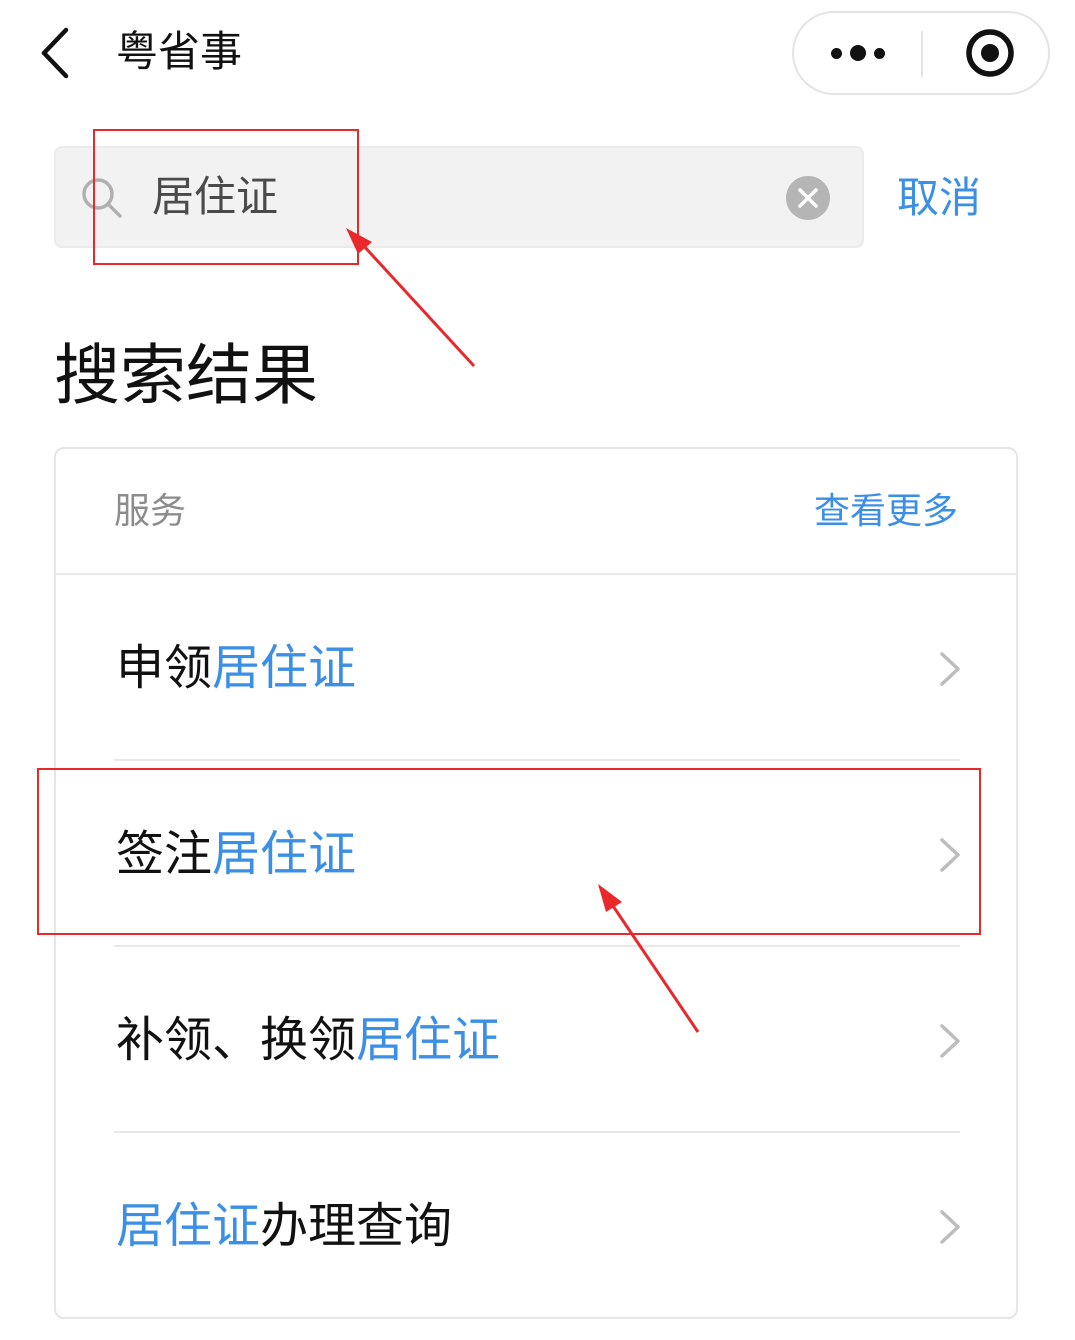 Image resolution: width=1075 pixels, height=1340 pixels. I want to click on see-more-link: 查看更多, so click(886, 512).